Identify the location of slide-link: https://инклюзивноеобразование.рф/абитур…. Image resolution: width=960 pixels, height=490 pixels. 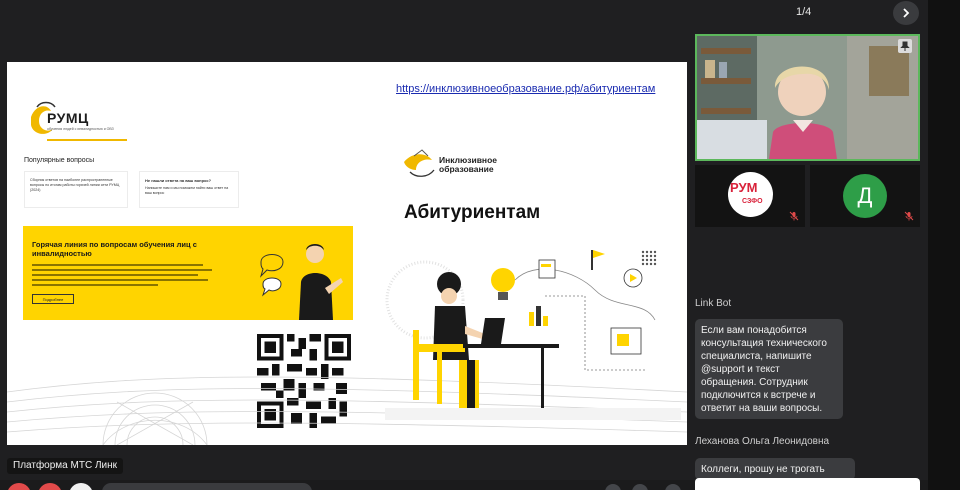
(525, 89).